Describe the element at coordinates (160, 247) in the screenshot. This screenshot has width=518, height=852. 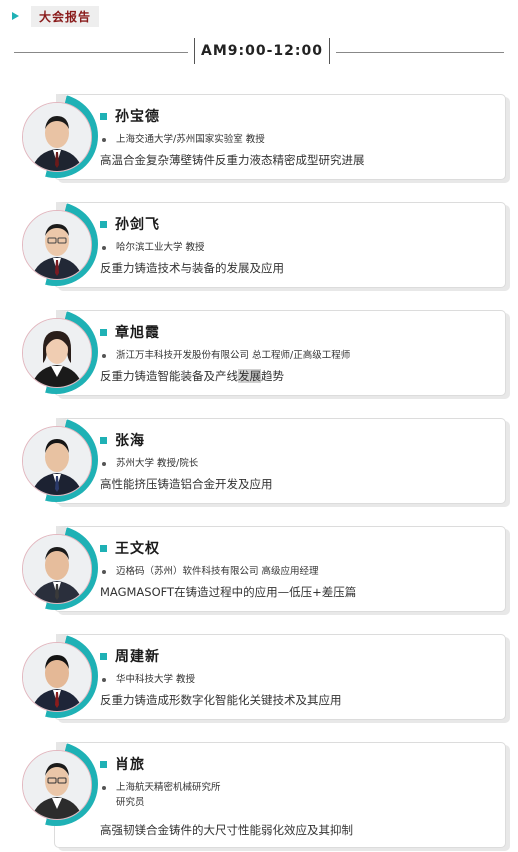
I see `speaker-affiliation: 哈尔滨工业大学 教授` at that location.